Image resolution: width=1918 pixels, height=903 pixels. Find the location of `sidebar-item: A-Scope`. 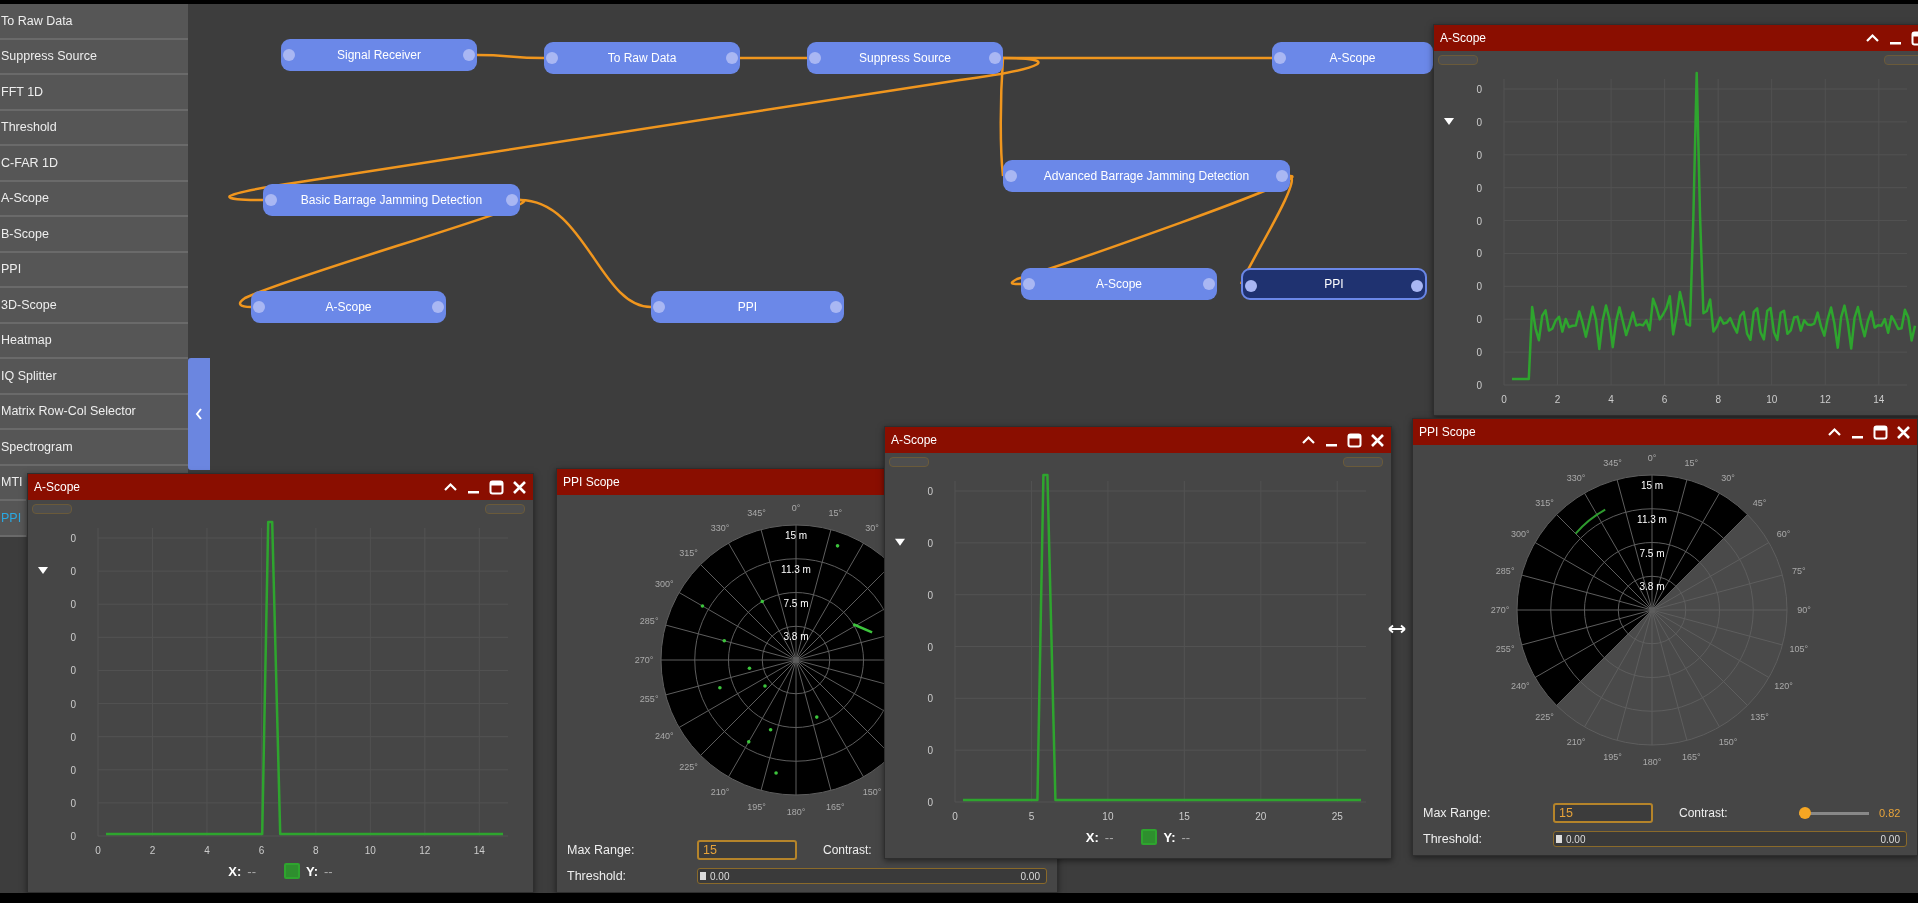

sidebar-item: A-Scope is located at coordinates (94, 199).